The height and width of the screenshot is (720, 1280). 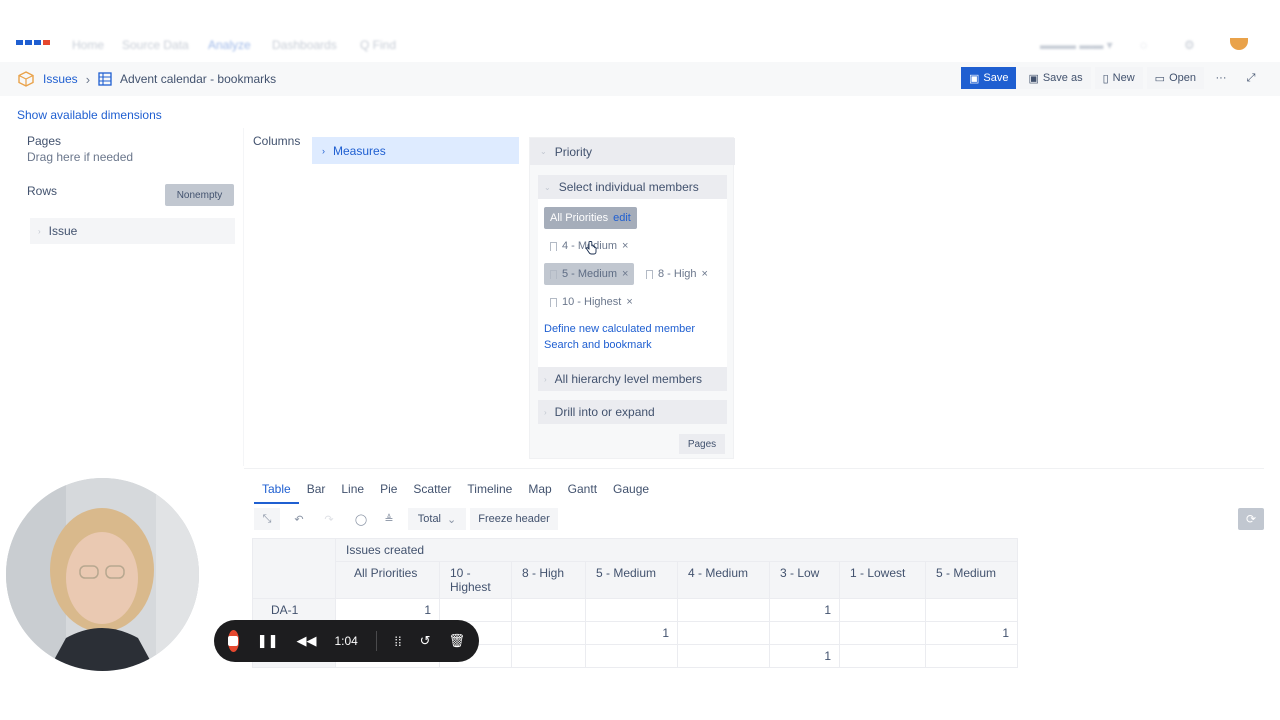 What do you see at coordinates (539, 492) in the screenshot?
I see `tab-map: Map` at bounding box center [539, 492].